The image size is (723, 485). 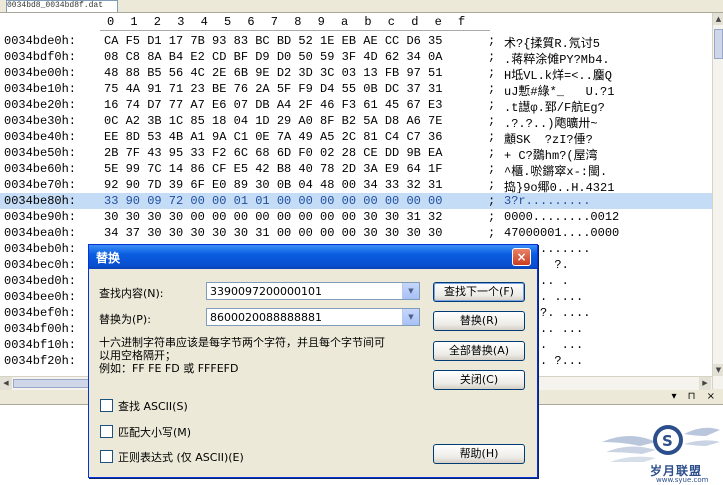 What do you see at coordinates (717, 201) in the screenshot?
I see `vertical-scrollbar: ▲ ▼` at bounding box center [717, 201].